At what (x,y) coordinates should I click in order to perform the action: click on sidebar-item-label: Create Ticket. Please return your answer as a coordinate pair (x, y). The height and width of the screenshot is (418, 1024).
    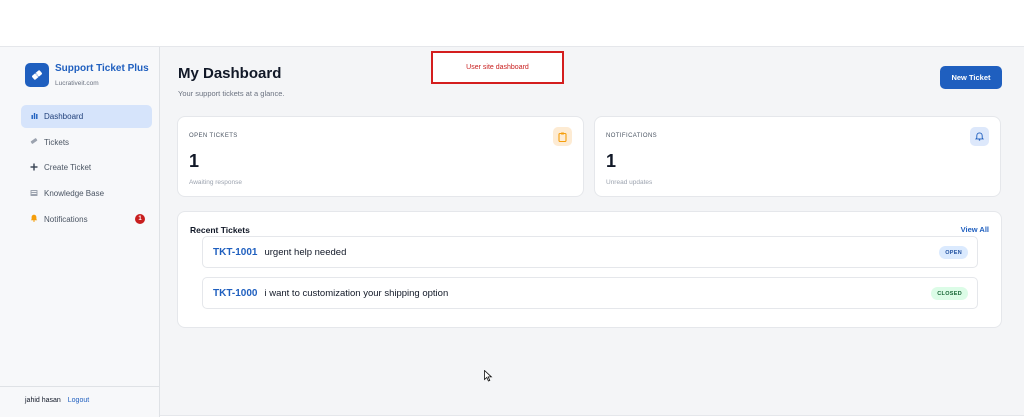
    Looking at the image, I should click on (68, 168).